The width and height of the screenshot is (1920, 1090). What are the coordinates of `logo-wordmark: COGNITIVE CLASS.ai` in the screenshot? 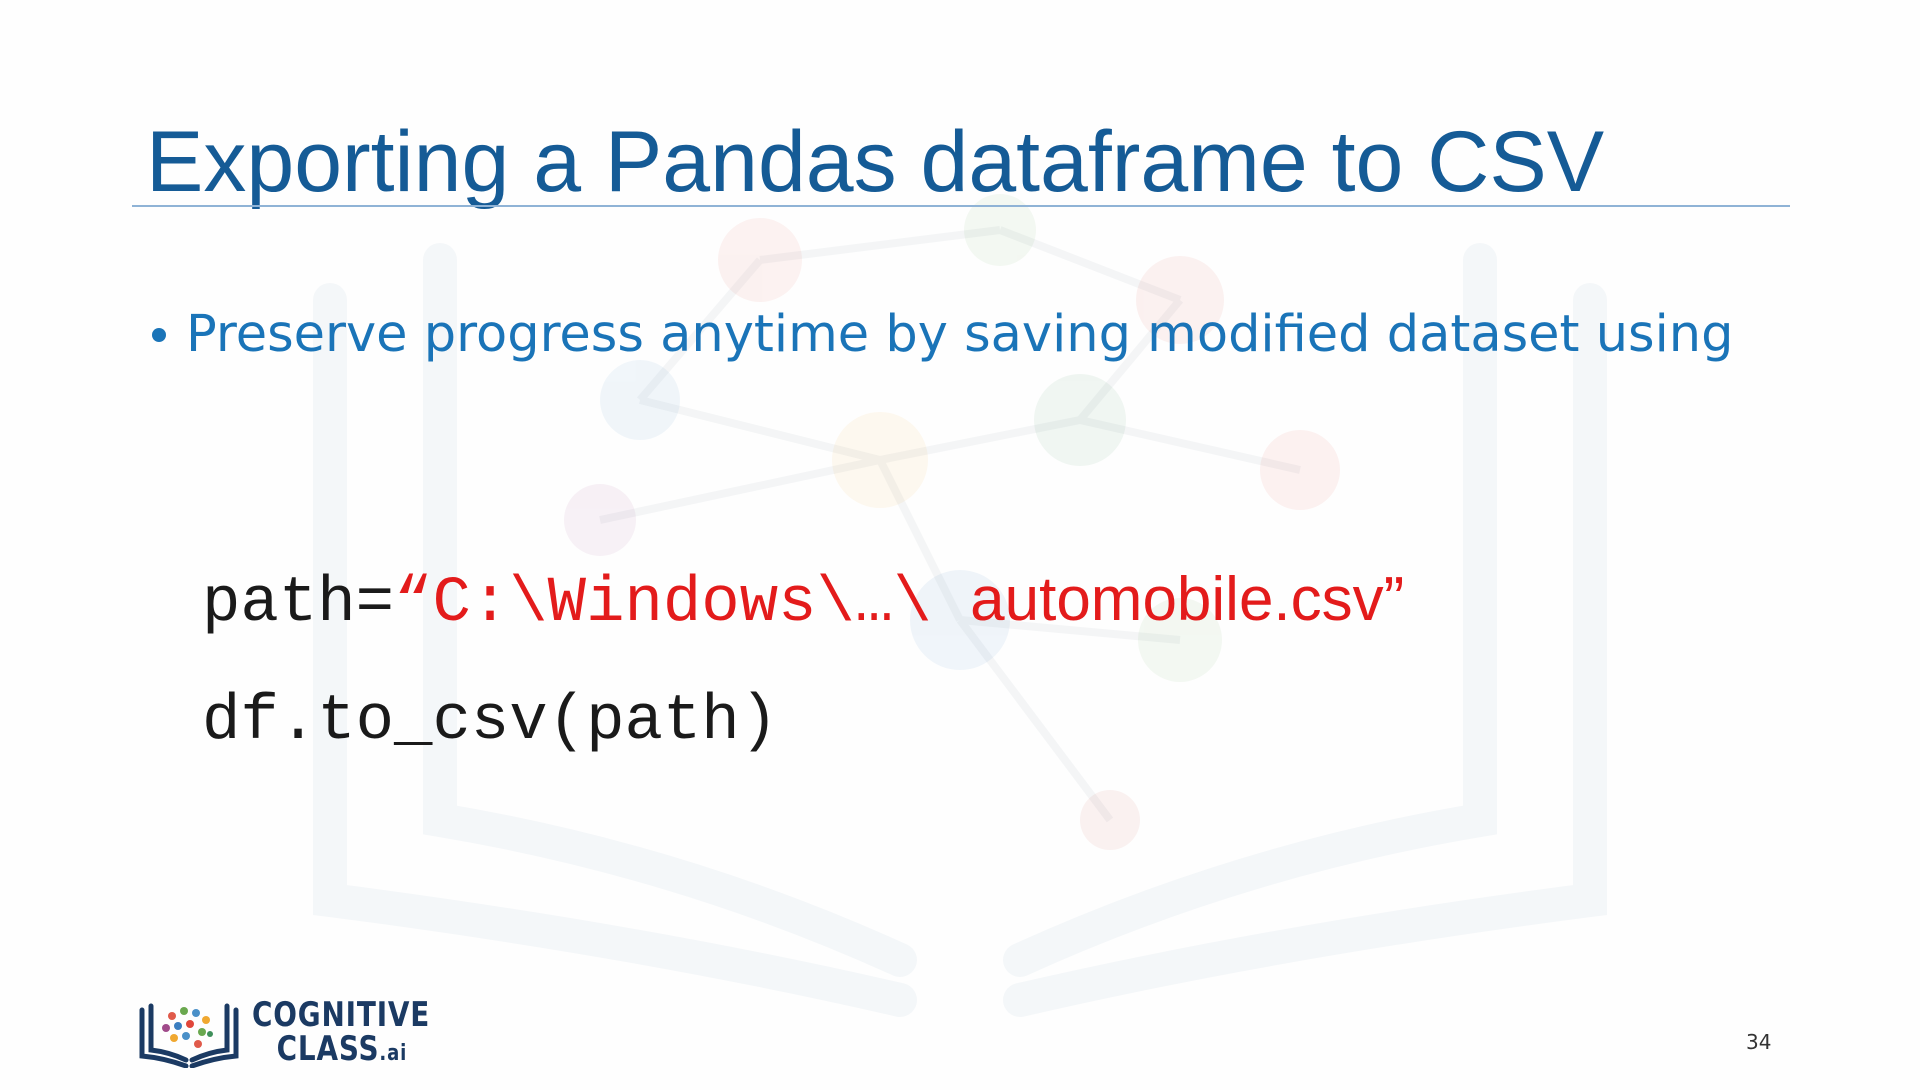 It's located at (360, 1034).